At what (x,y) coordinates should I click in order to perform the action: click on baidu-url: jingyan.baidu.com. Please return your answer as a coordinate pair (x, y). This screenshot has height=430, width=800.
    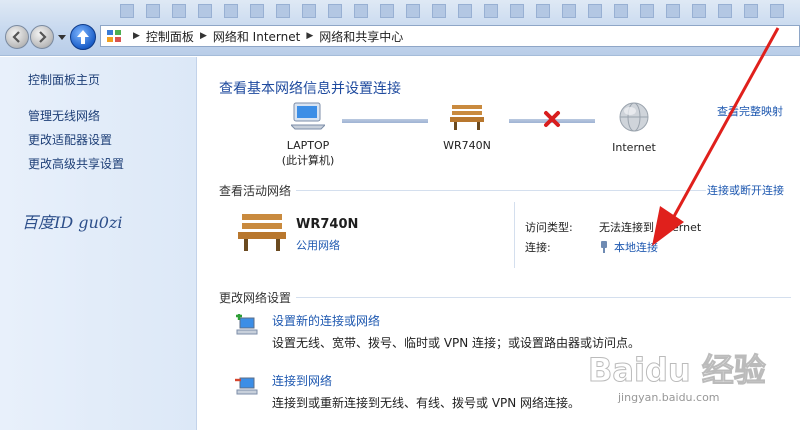
    Looking at the image, I should click on (669, 397).